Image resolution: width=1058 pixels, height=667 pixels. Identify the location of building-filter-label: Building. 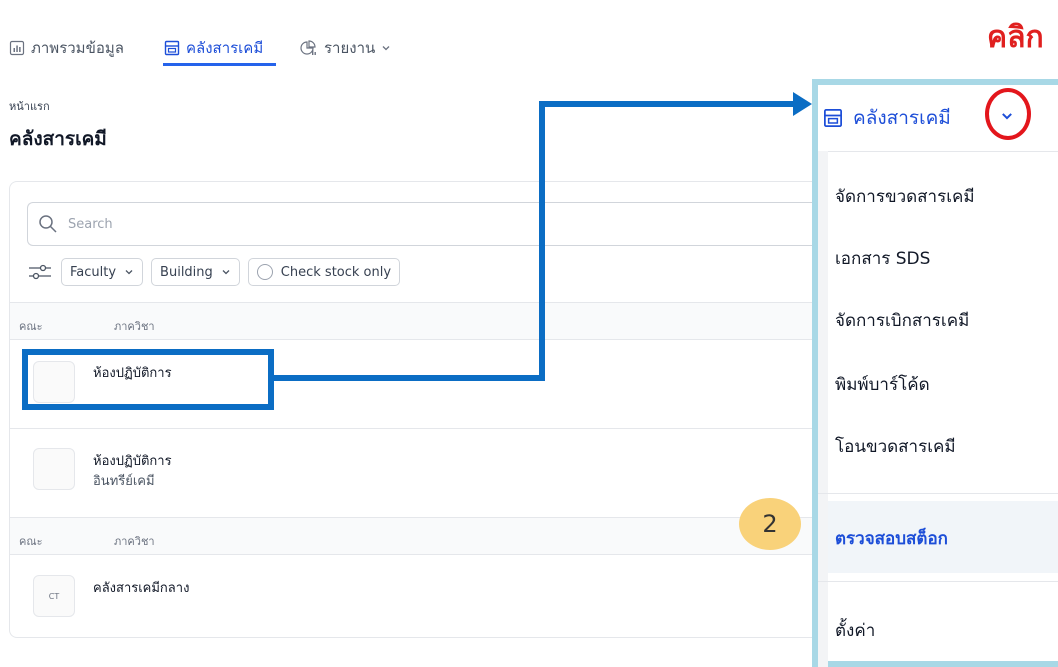
(186, 272).